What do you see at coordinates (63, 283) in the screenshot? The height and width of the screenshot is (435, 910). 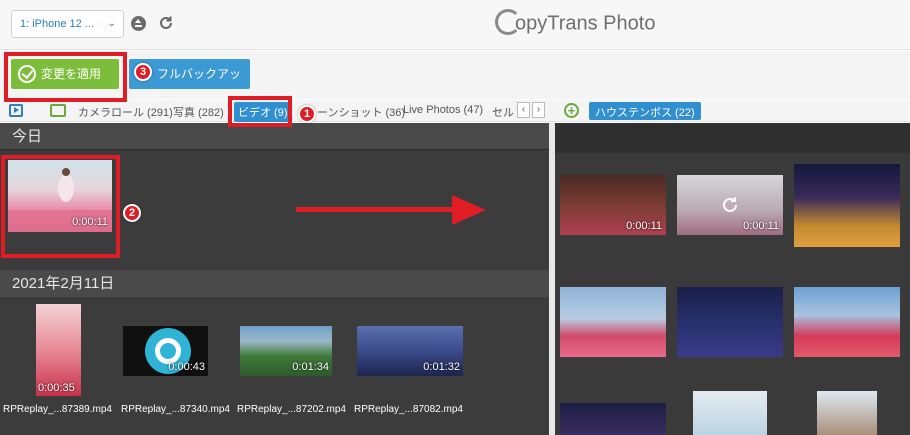 I see `date-header-feb-11-label: 2021年2月11日` at bounding box center [63, 283].